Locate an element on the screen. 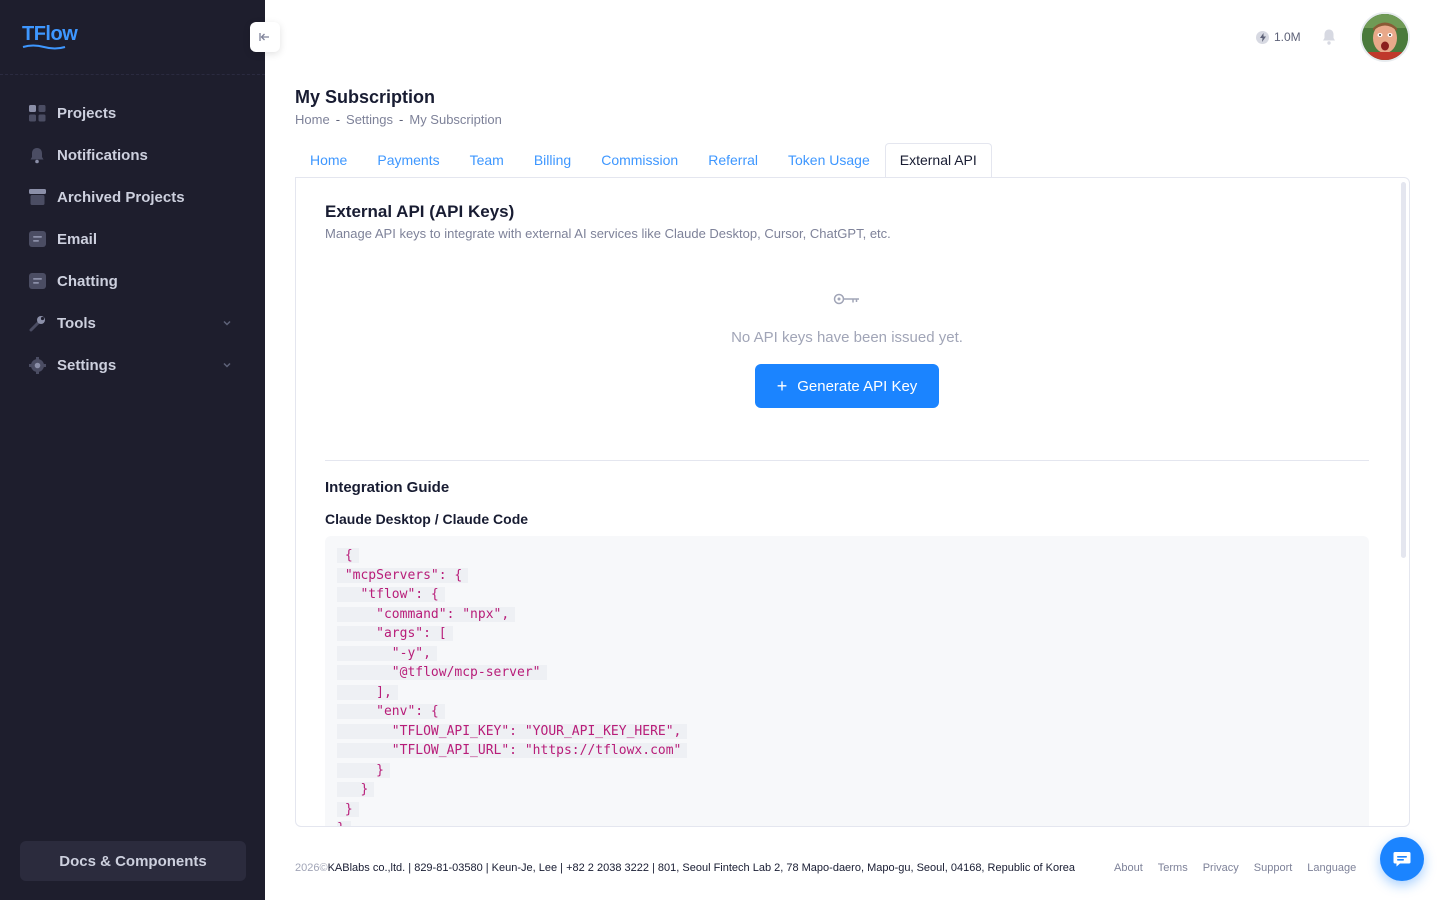 The height and width of the screenshot is (900, 1440). sidebar-item-label: Email is located at coordinates (77, 239).